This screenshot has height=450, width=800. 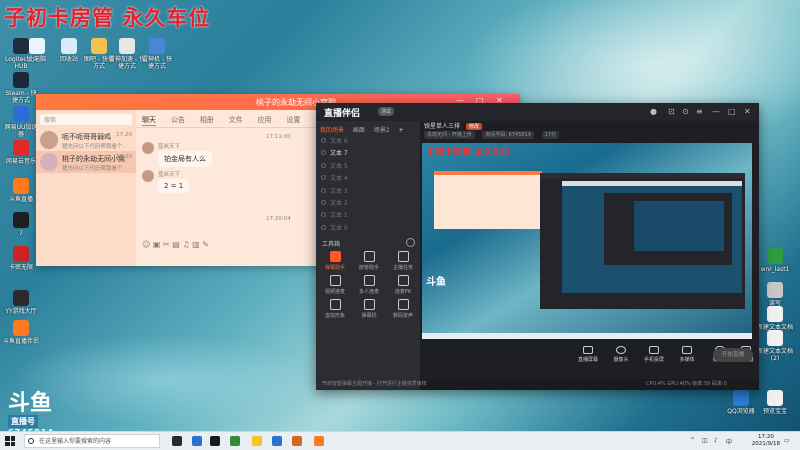 I want to click on desktop-icon: 斗鱼直播伴侣, so click(x=21, y=332).